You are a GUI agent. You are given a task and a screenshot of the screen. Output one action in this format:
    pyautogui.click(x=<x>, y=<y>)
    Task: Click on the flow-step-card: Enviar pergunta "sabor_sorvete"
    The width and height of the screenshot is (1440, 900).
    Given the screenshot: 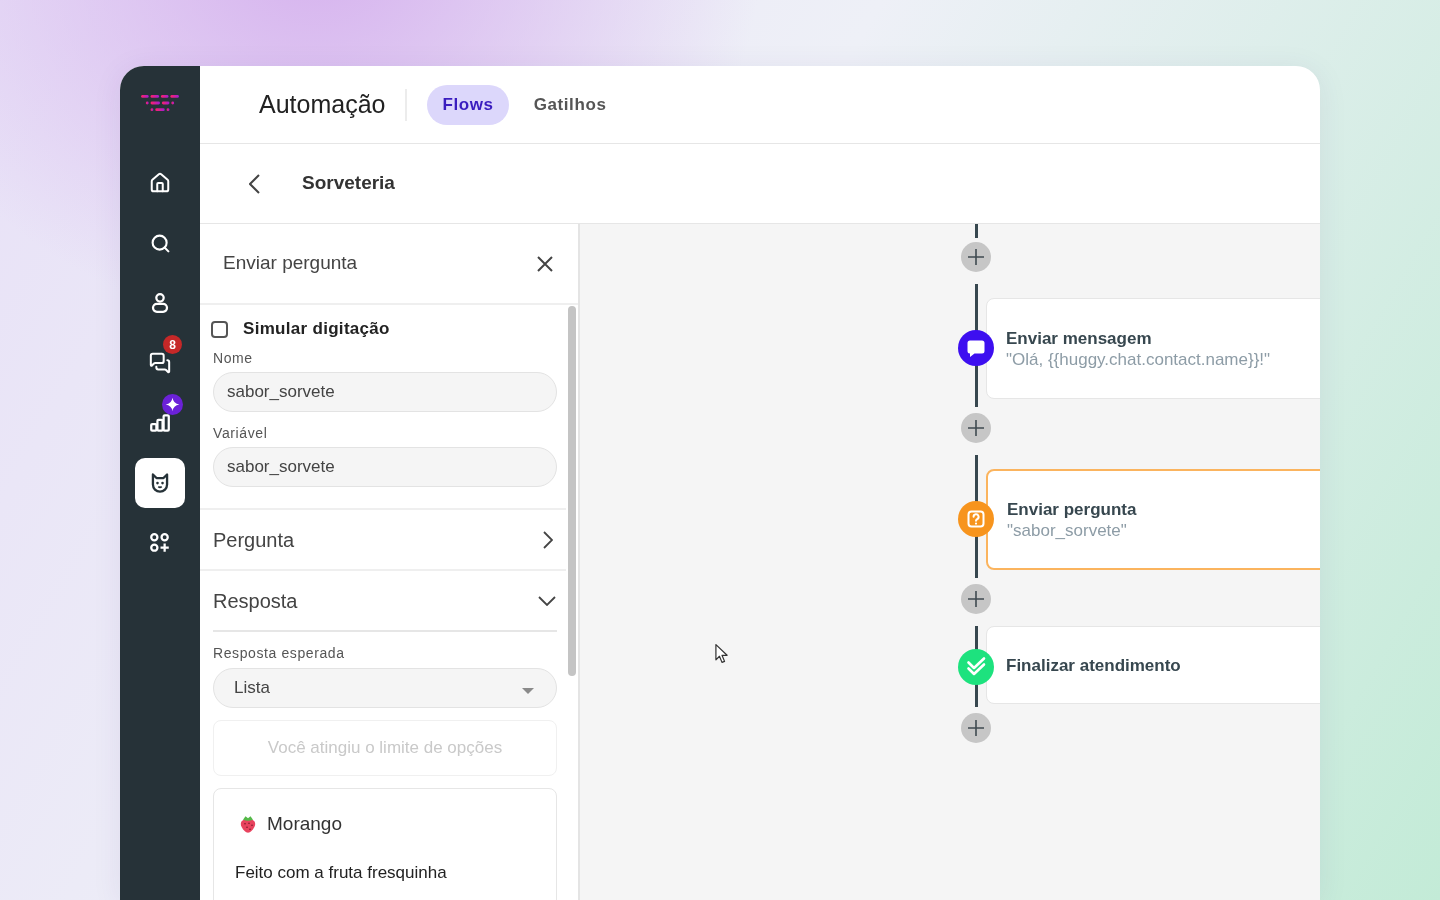 What is the action you would take?
    pyautogui.click(x=1153, y=519)
    